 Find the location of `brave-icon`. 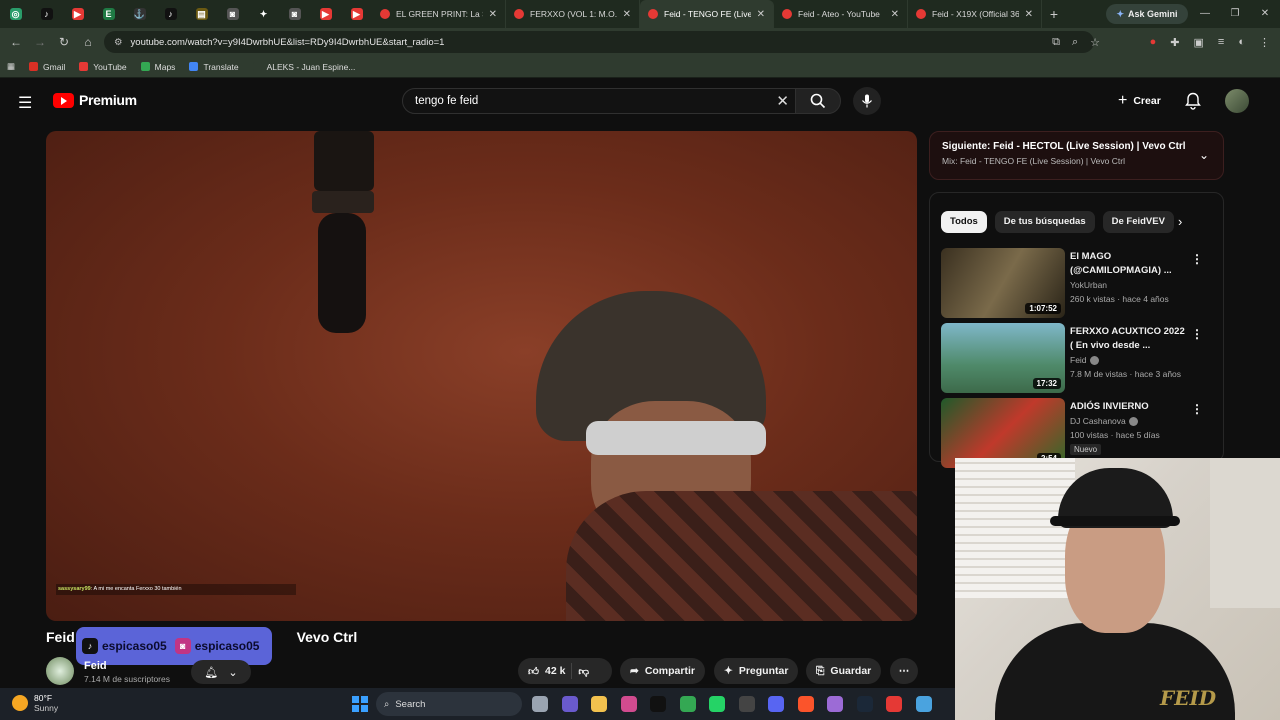

brave-icon is located at coordinates (805, 704).